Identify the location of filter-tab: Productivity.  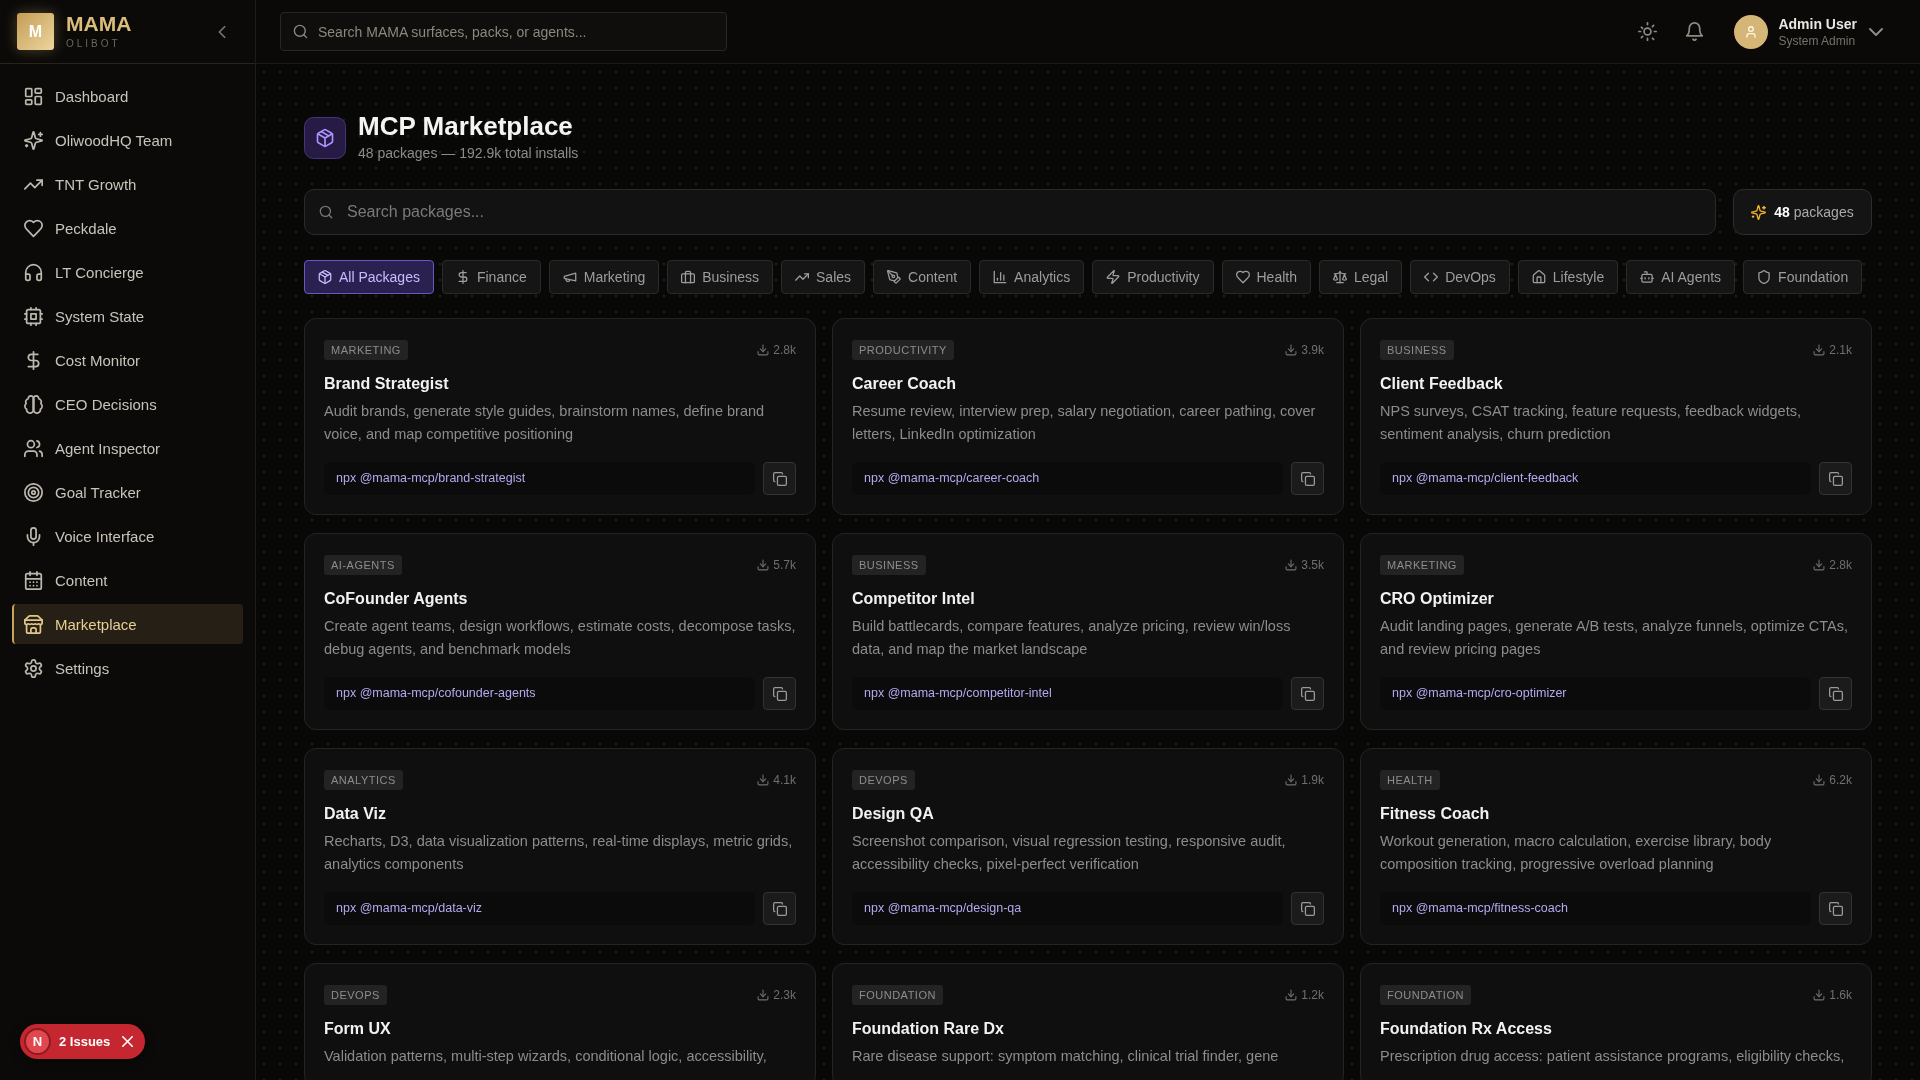
(1153, 277).